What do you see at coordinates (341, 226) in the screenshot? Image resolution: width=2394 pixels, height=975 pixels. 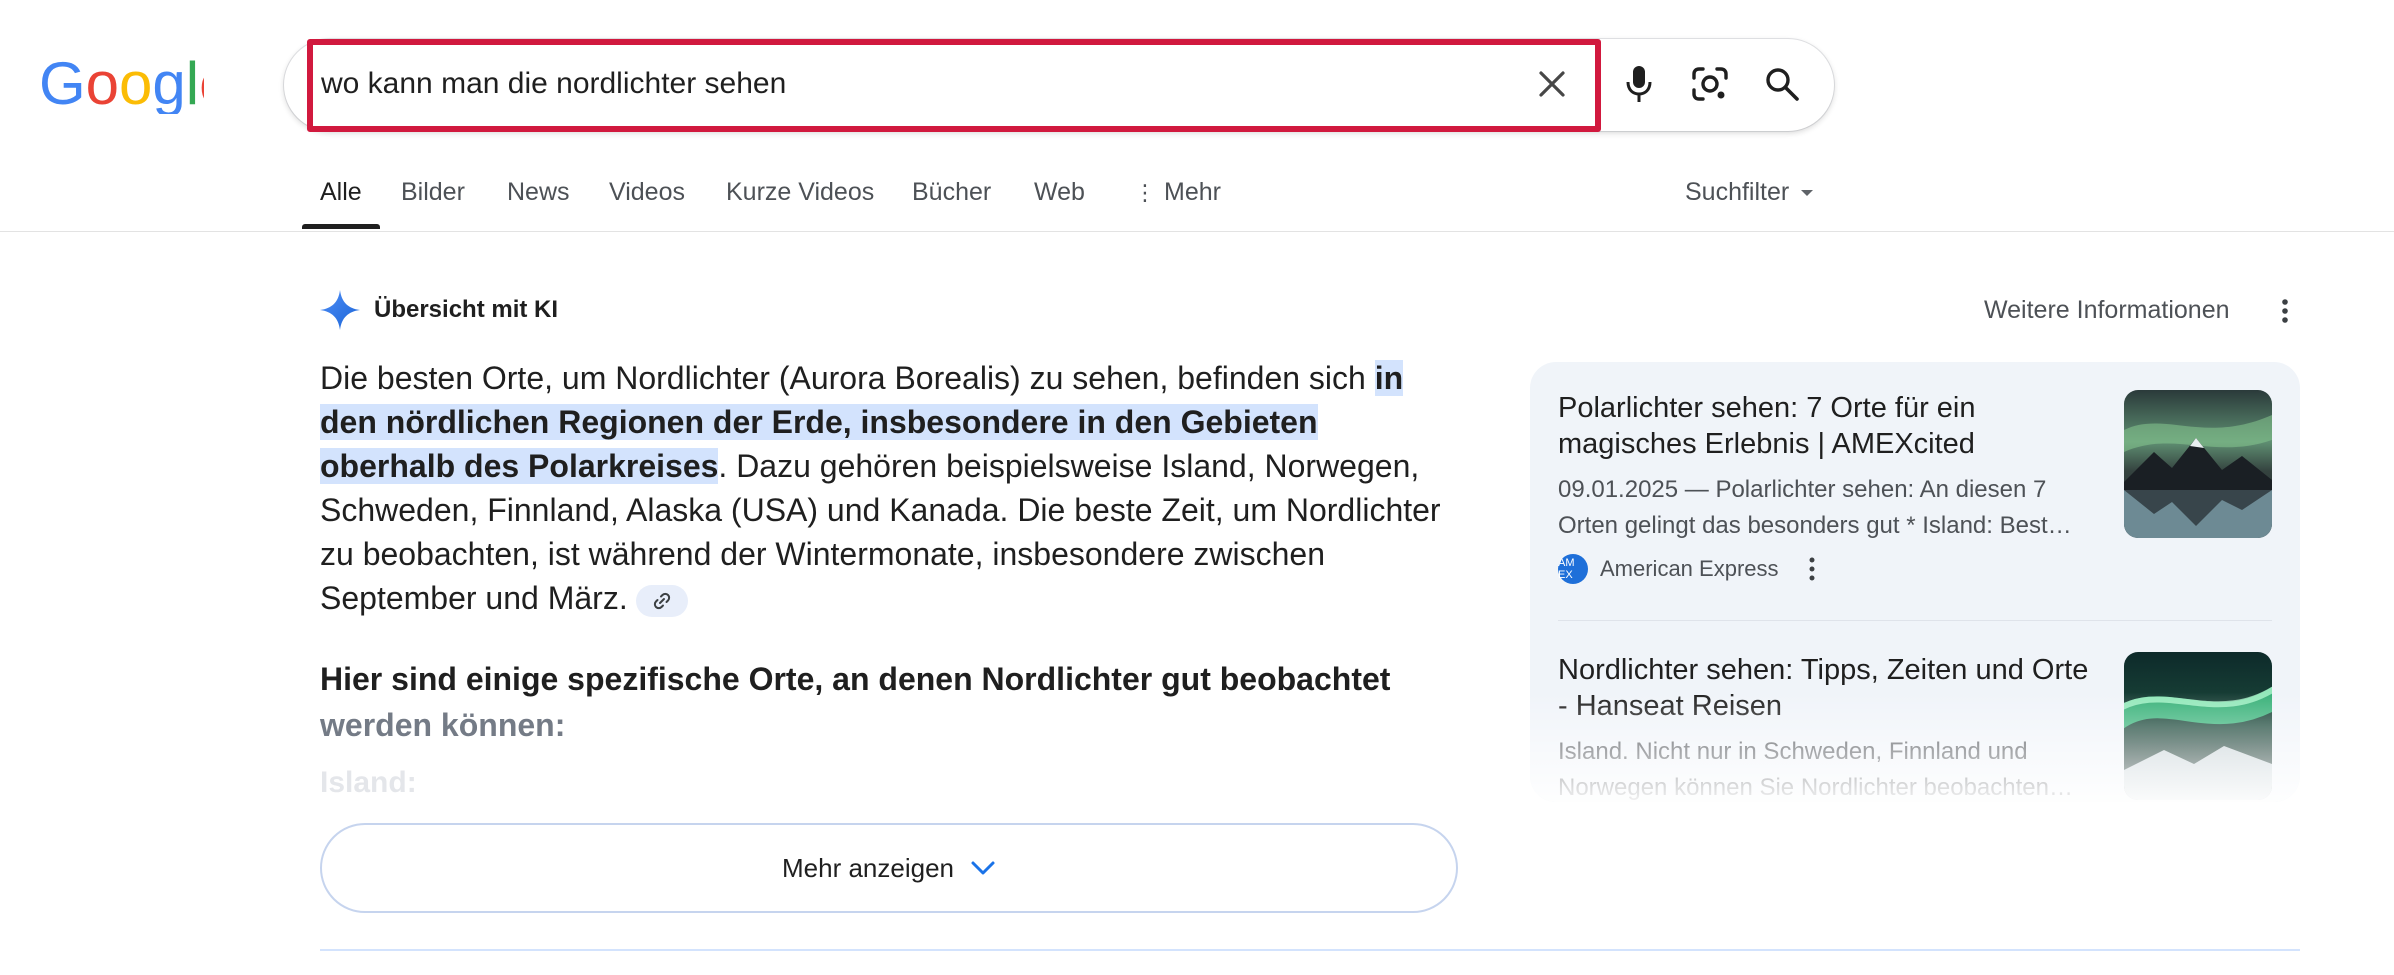 I see `active-tab-indicator` at bounding box center [341, 226].